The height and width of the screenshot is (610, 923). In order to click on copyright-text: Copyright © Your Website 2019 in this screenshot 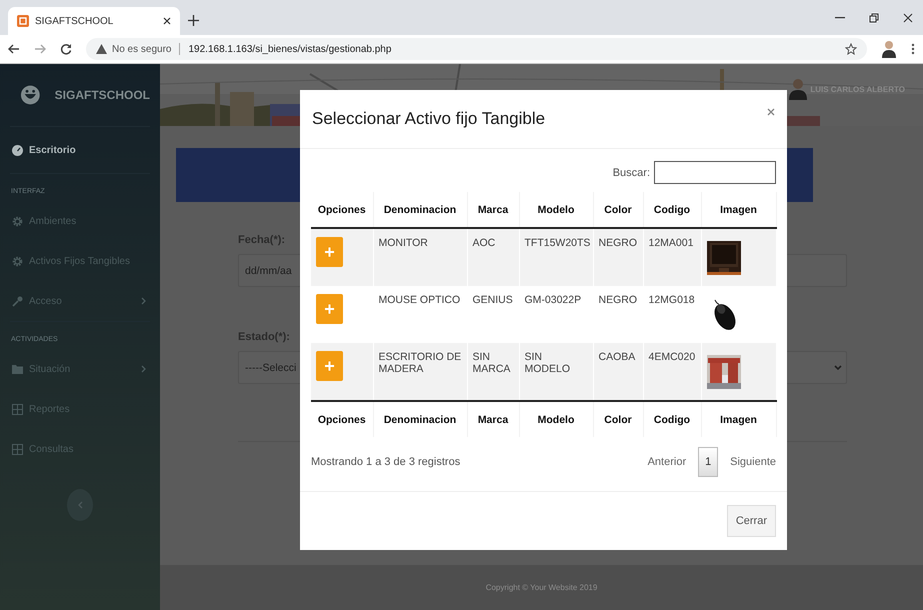, I will do `click(542, 587)`.